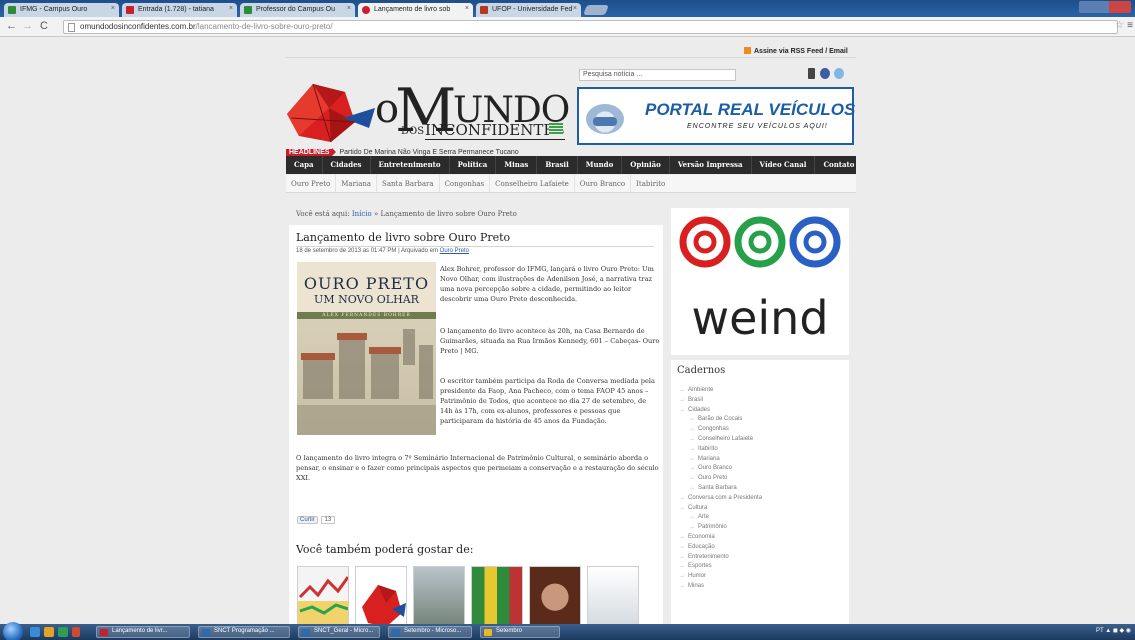 The width and height of the screenshot is (1135, 640). I want to click on caderno-item: → Entretenimento, so click(762, 558).